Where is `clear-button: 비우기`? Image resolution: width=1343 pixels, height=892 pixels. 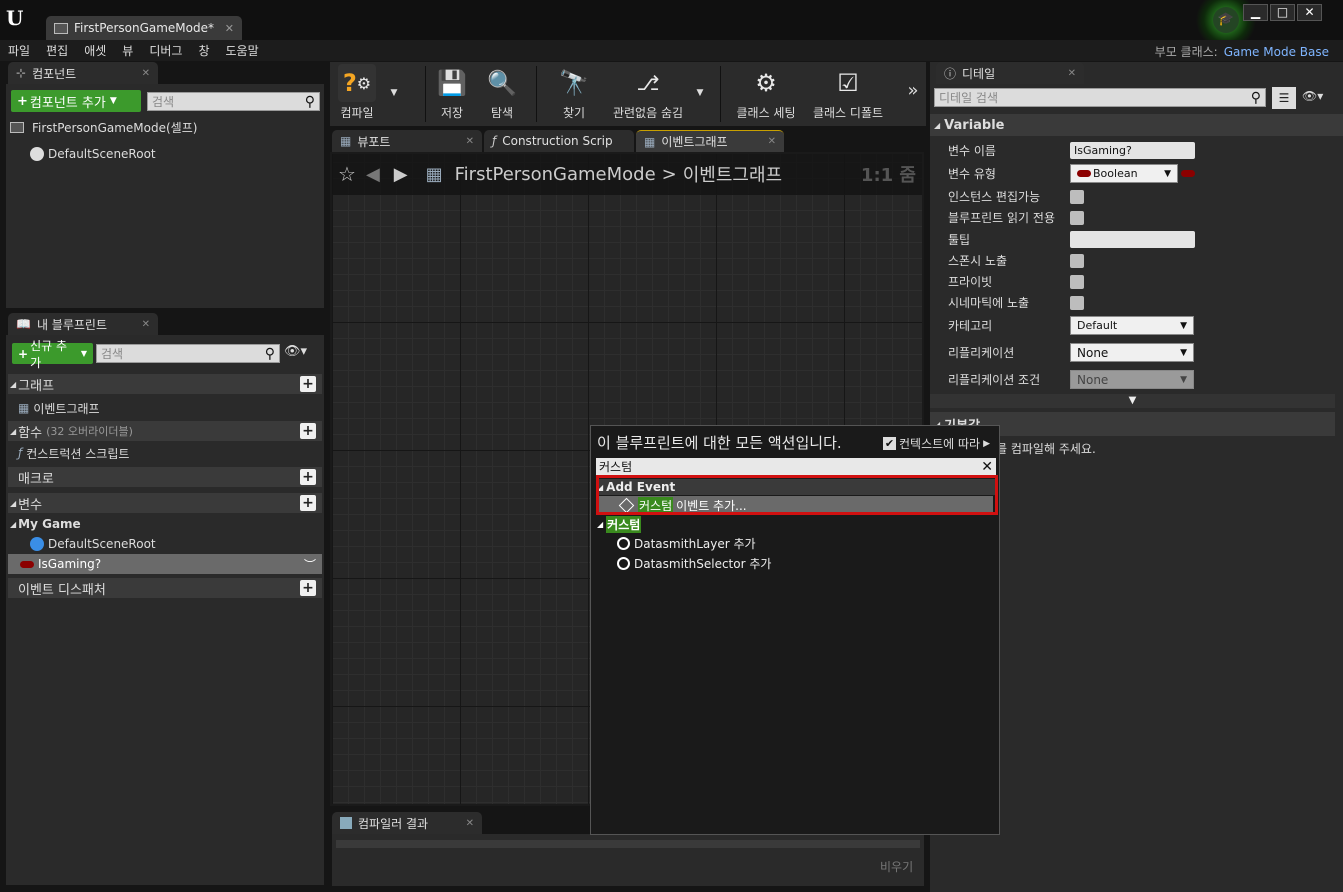
clear-button: 비우기 is located at coordinates (896, 866).